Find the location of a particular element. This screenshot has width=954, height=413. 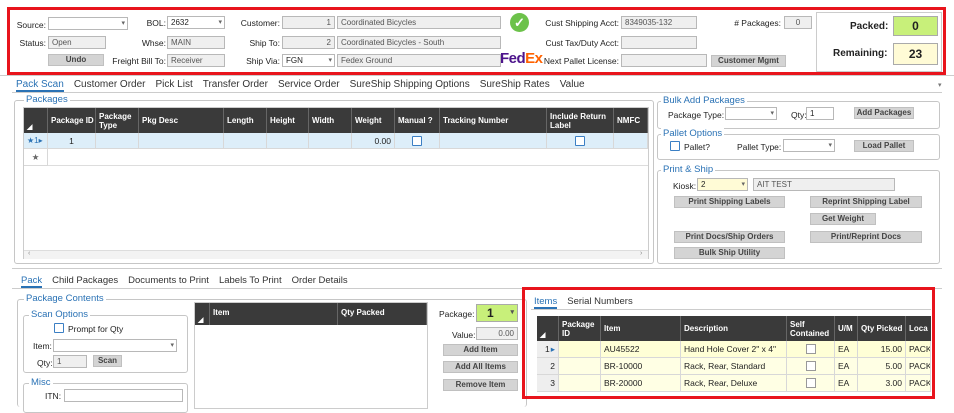

tab-value: Value is located at coordinates (572, 84).